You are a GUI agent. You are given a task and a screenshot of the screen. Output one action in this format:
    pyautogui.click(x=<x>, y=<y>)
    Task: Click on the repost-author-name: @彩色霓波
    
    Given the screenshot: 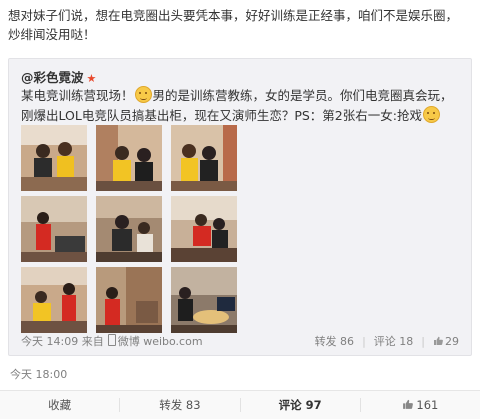 What is the action you would take?
    pyautogui.click(x=52, y=77)
    